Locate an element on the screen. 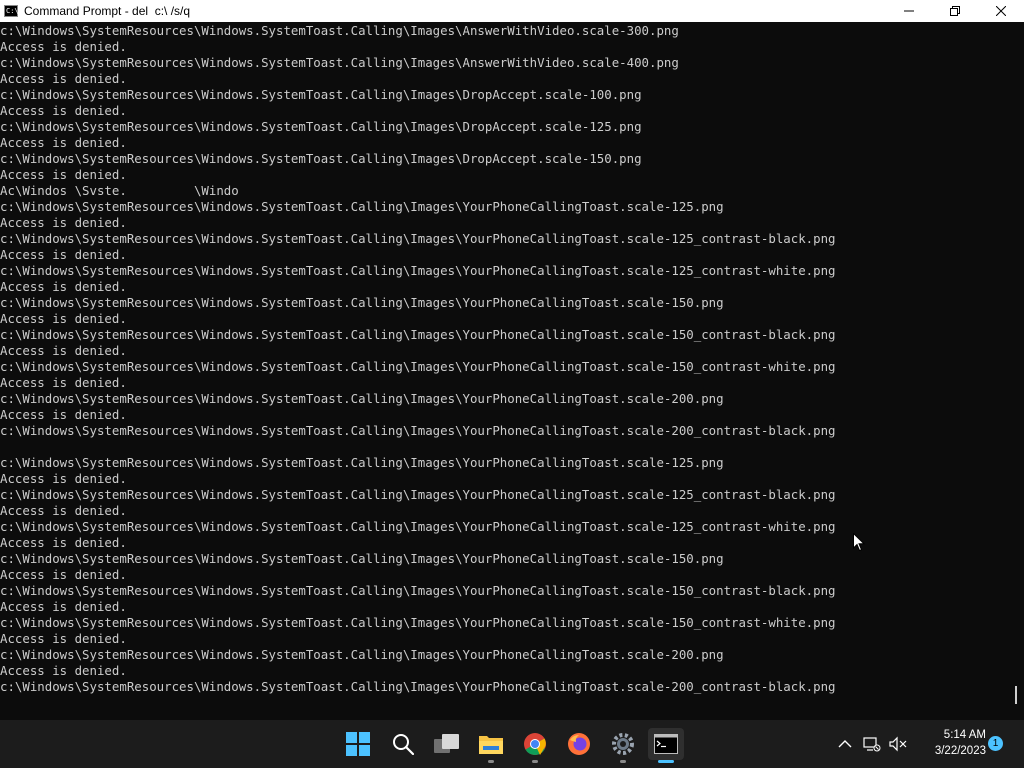  volume-button is located at coordinates (898, 744).